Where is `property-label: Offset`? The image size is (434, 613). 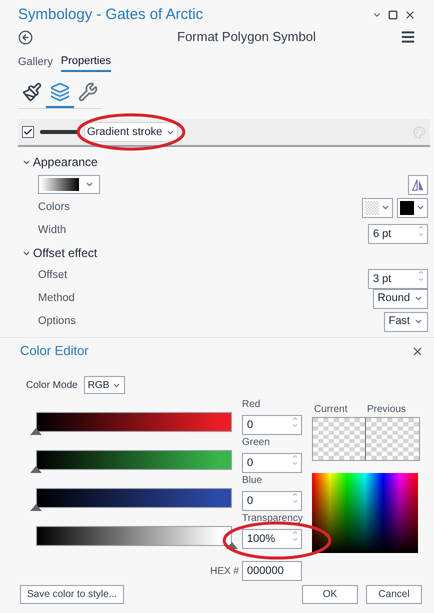 property-label: Offset is located at coordinates (53, 276).